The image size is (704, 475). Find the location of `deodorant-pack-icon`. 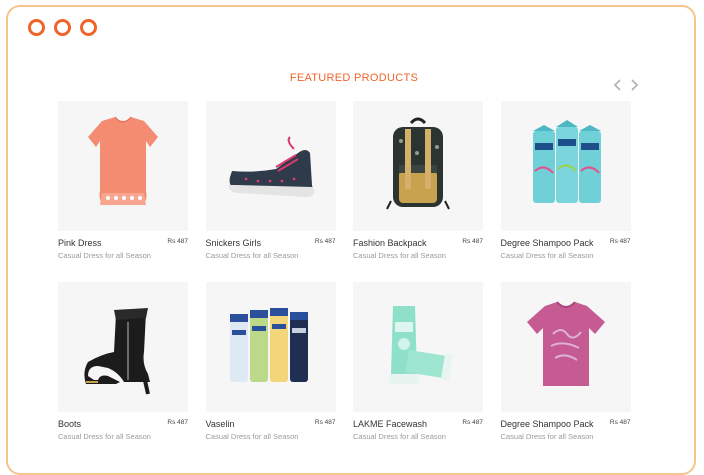

deodorant-pack-icon is located at coordinates (566, 161).